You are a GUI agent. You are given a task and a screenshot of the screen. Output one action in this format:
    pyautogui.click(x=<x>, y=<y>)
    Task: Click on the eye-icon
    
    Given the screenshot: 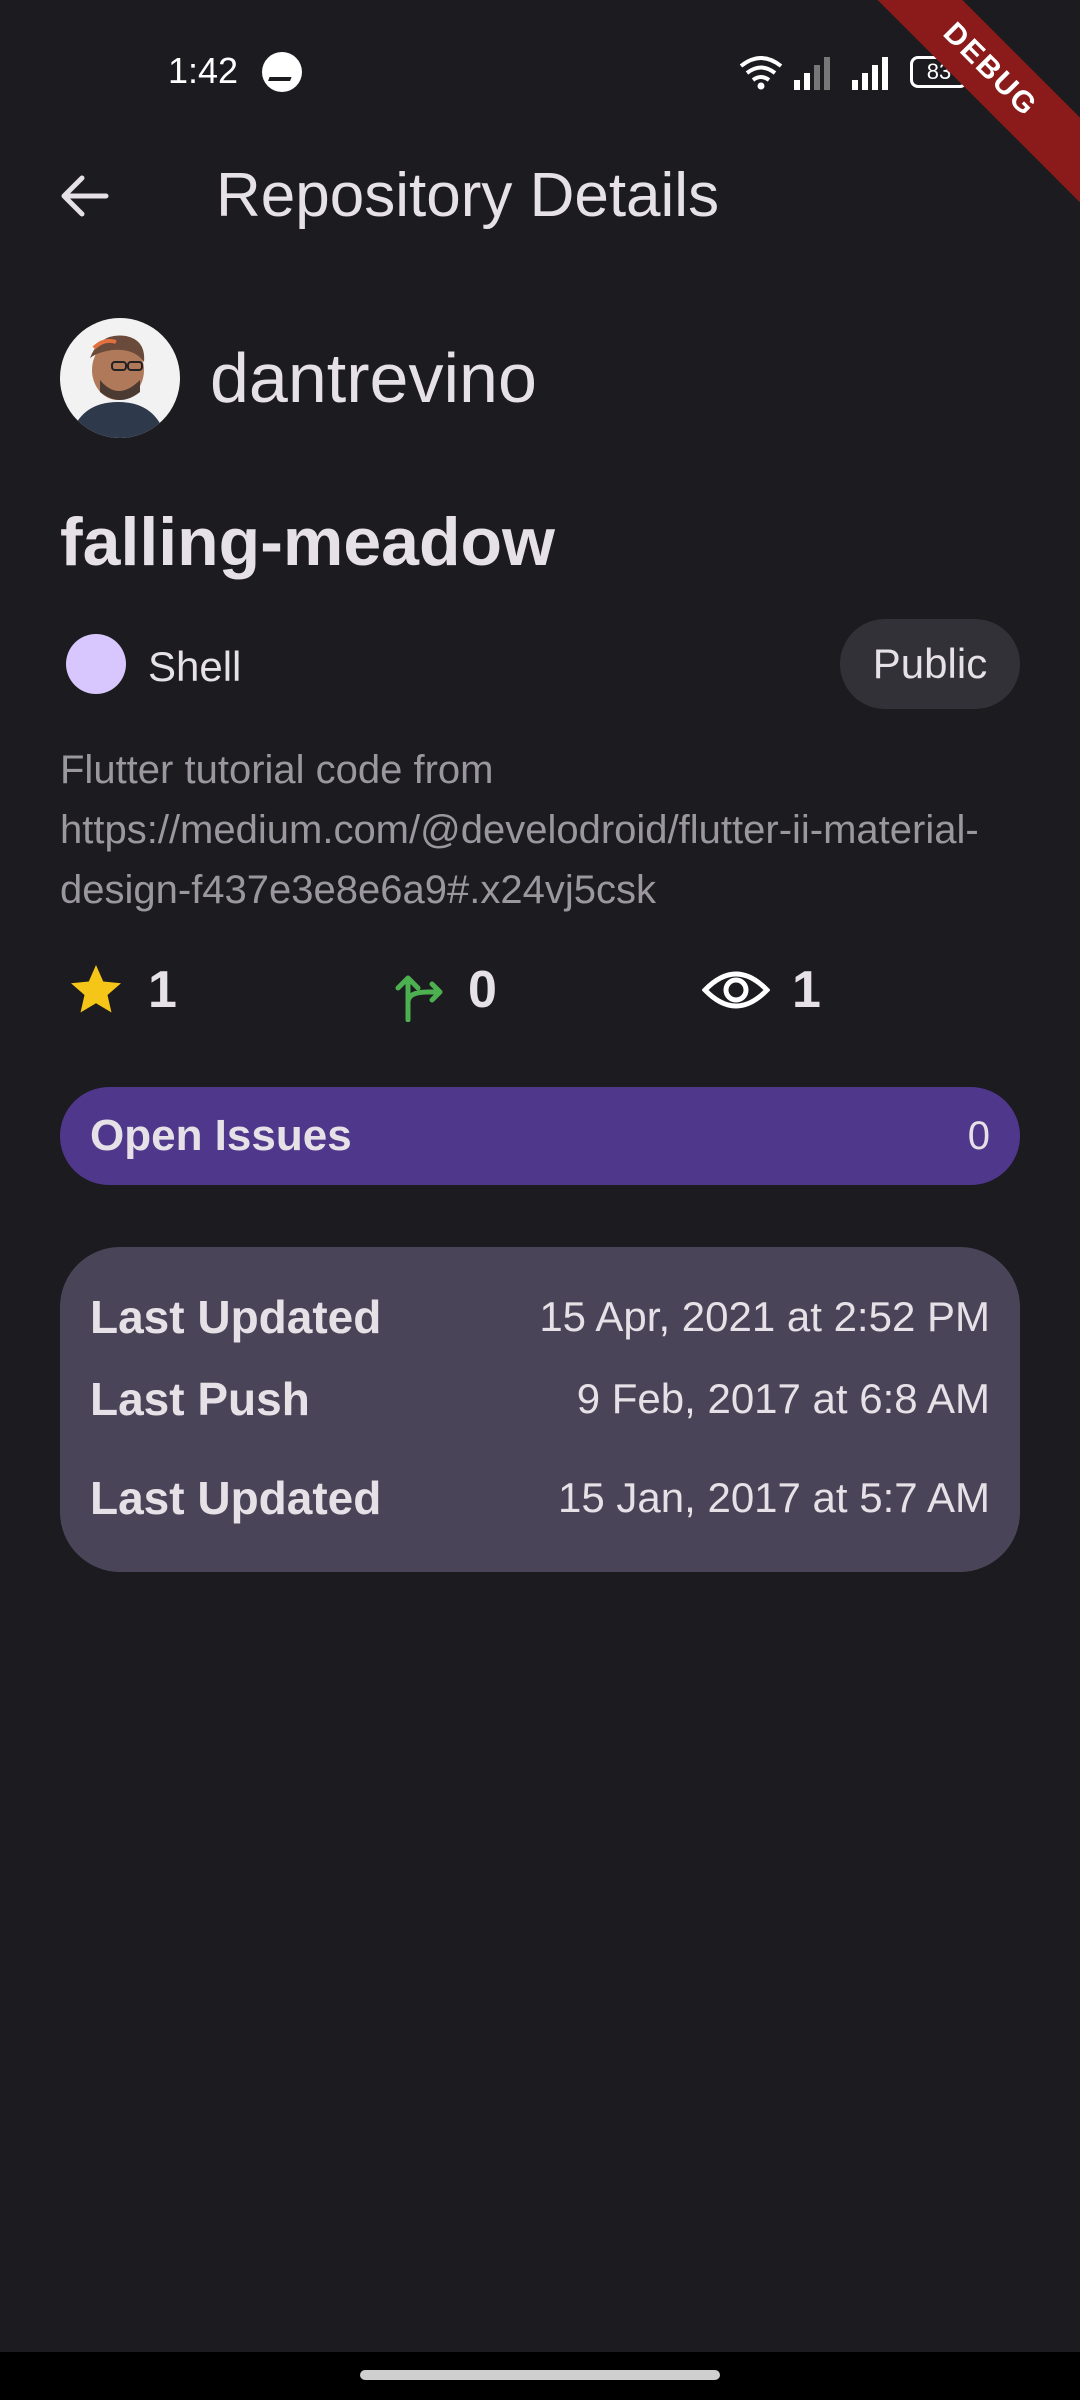 What is the action you would take?
    pyautogui.click(x=736, y=990)
    